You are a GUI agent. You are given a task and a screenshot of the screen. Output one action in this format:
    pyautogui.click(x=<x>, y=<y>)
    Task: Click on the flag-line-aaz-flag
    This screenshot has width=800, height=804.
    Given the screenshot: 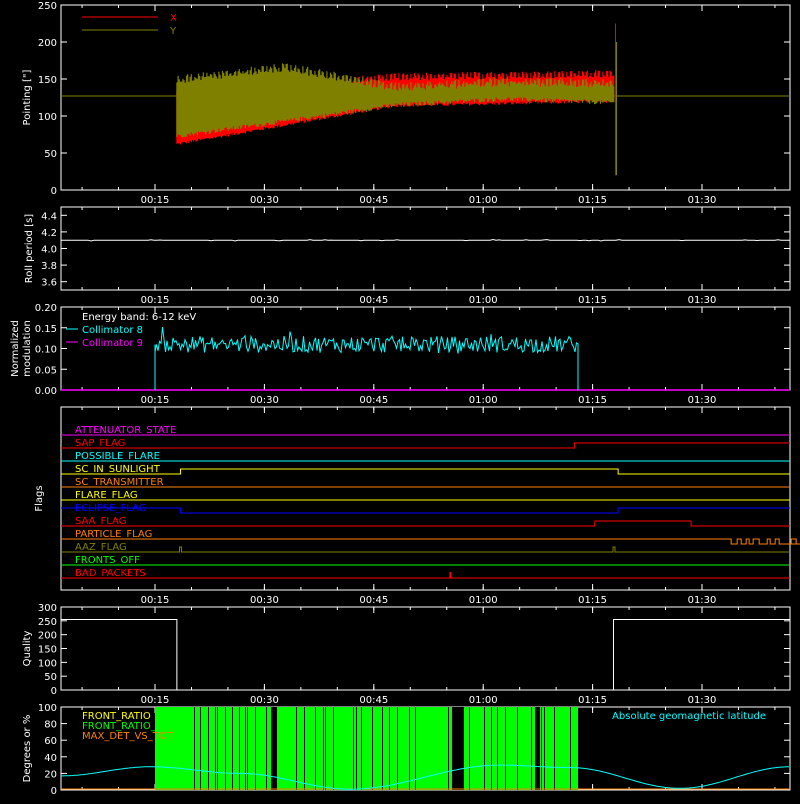 What is the action you would take?
    pyautogui.click(x=425, y=549)
    